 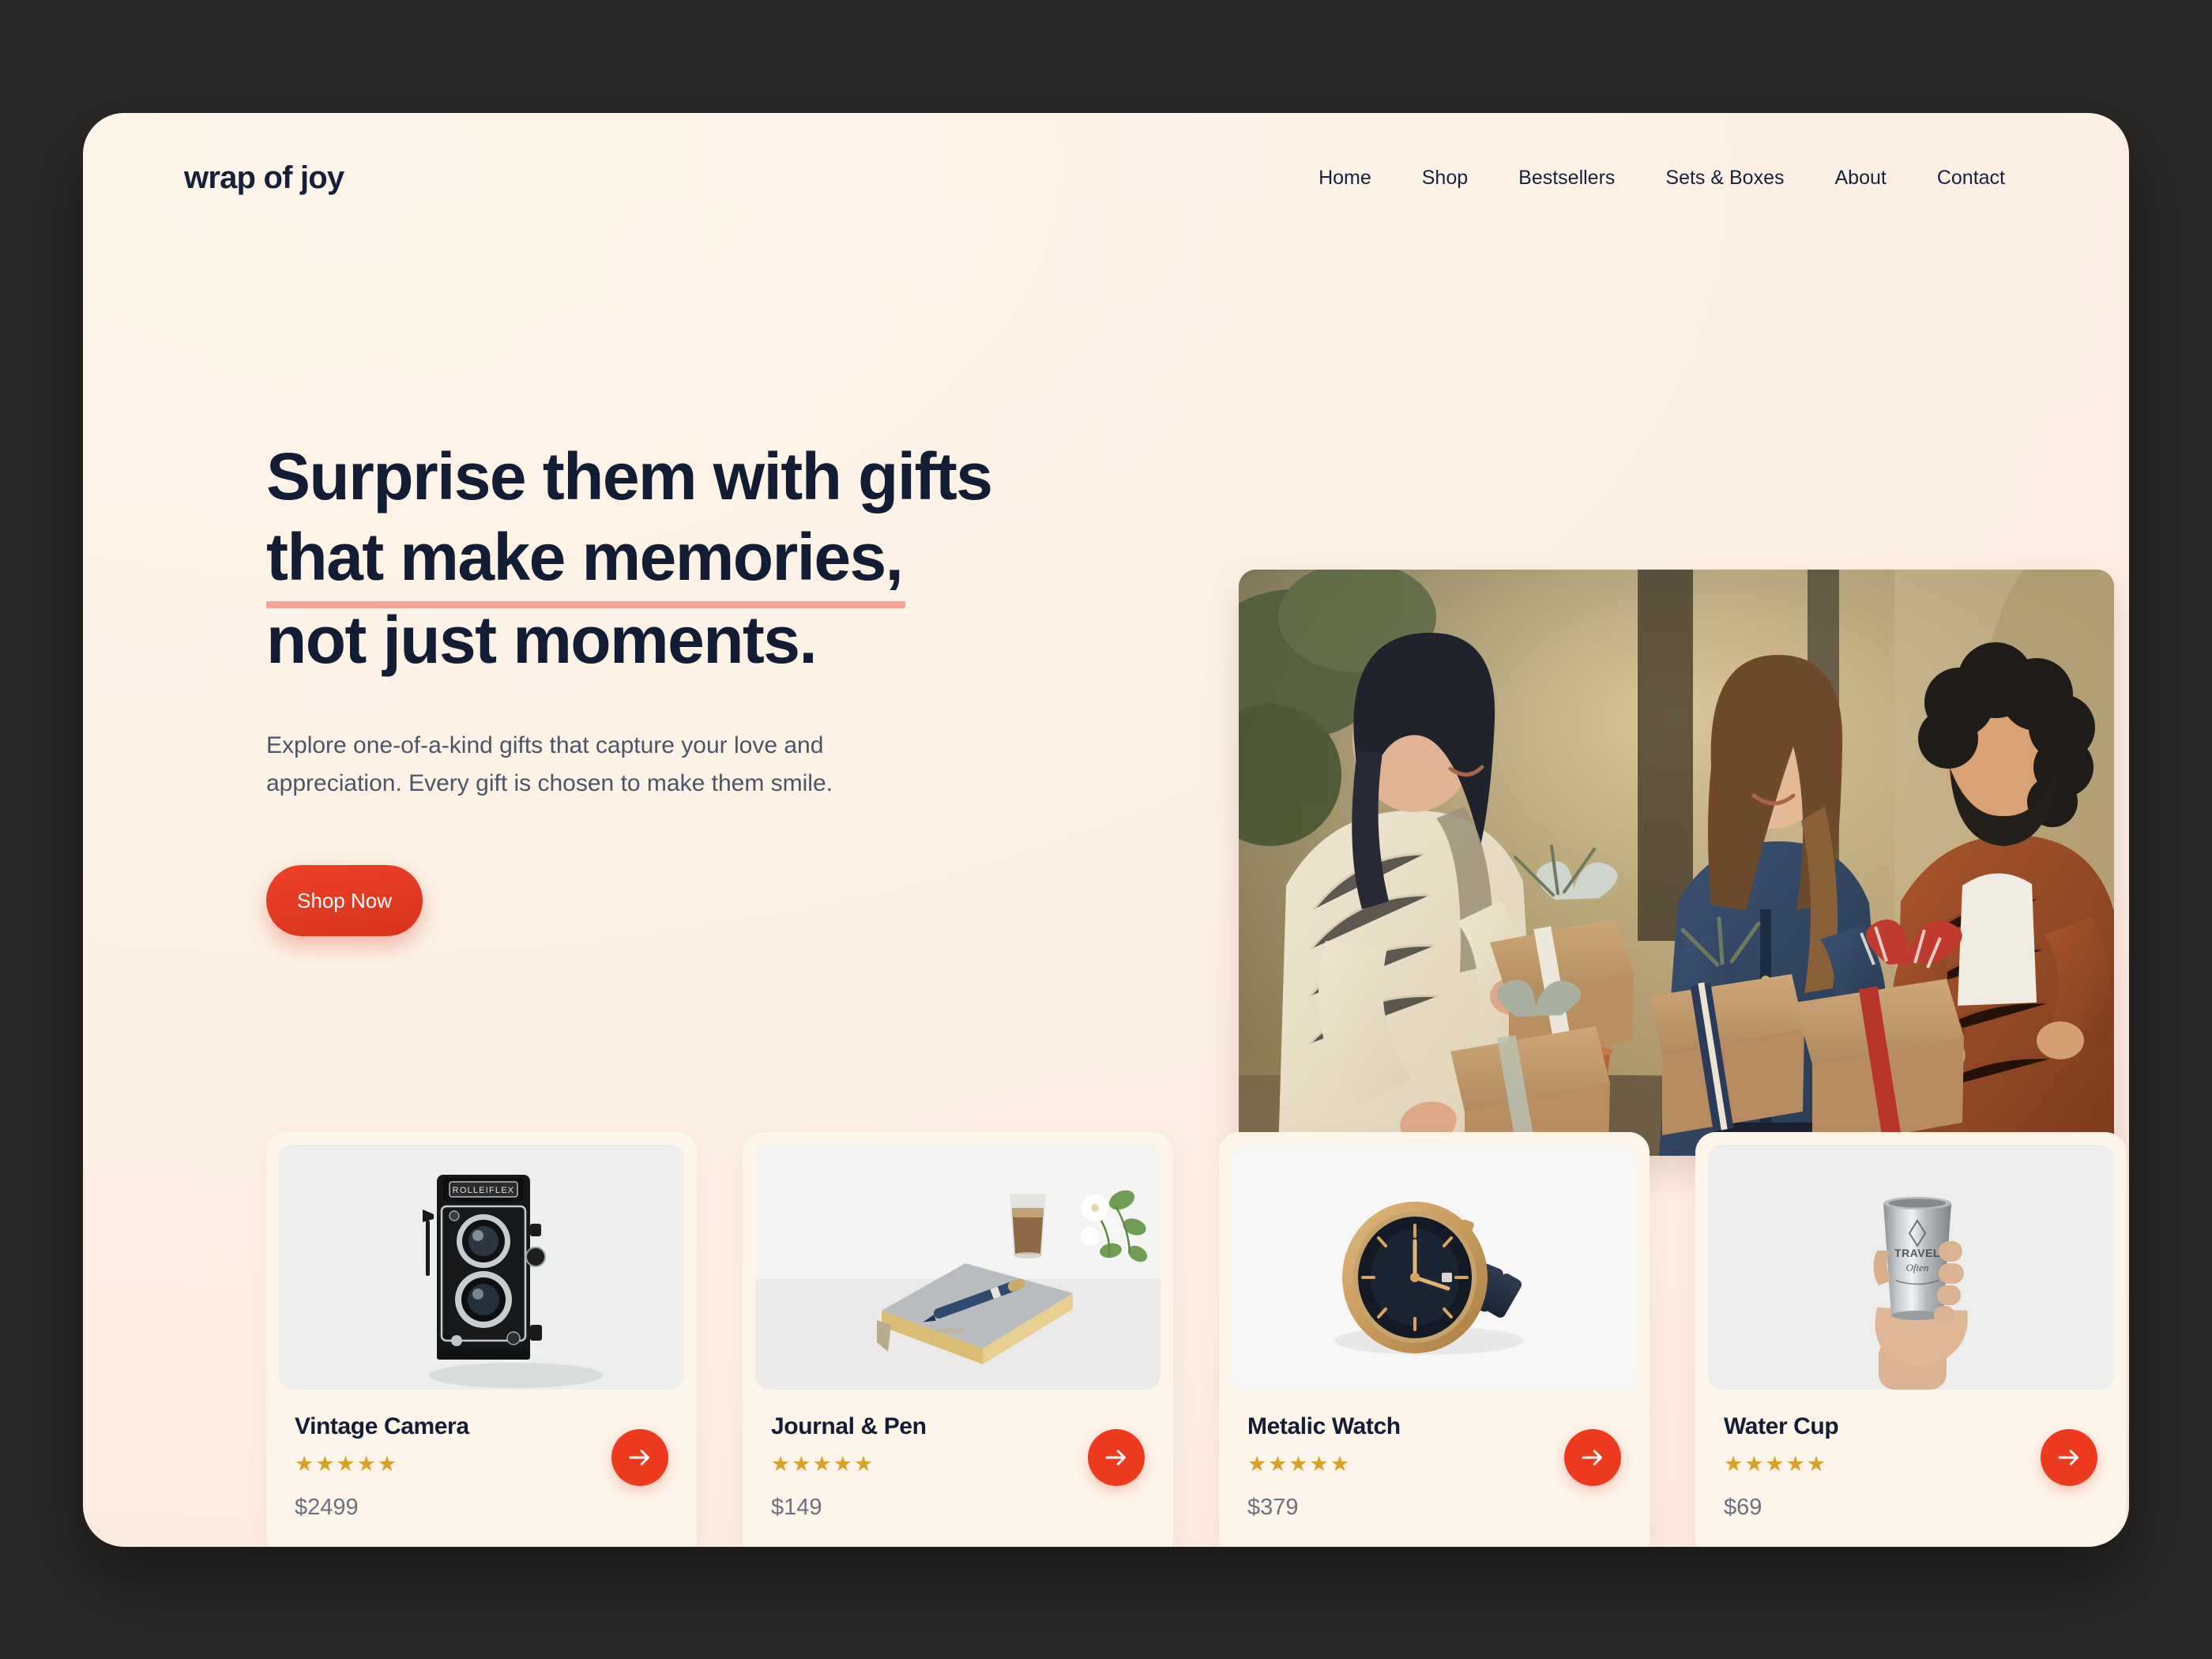 What do you see at coordinates (1782, 1426) in the screenshot?
I see `product-name: Water Cup` at bounding box center [1782, 1426].